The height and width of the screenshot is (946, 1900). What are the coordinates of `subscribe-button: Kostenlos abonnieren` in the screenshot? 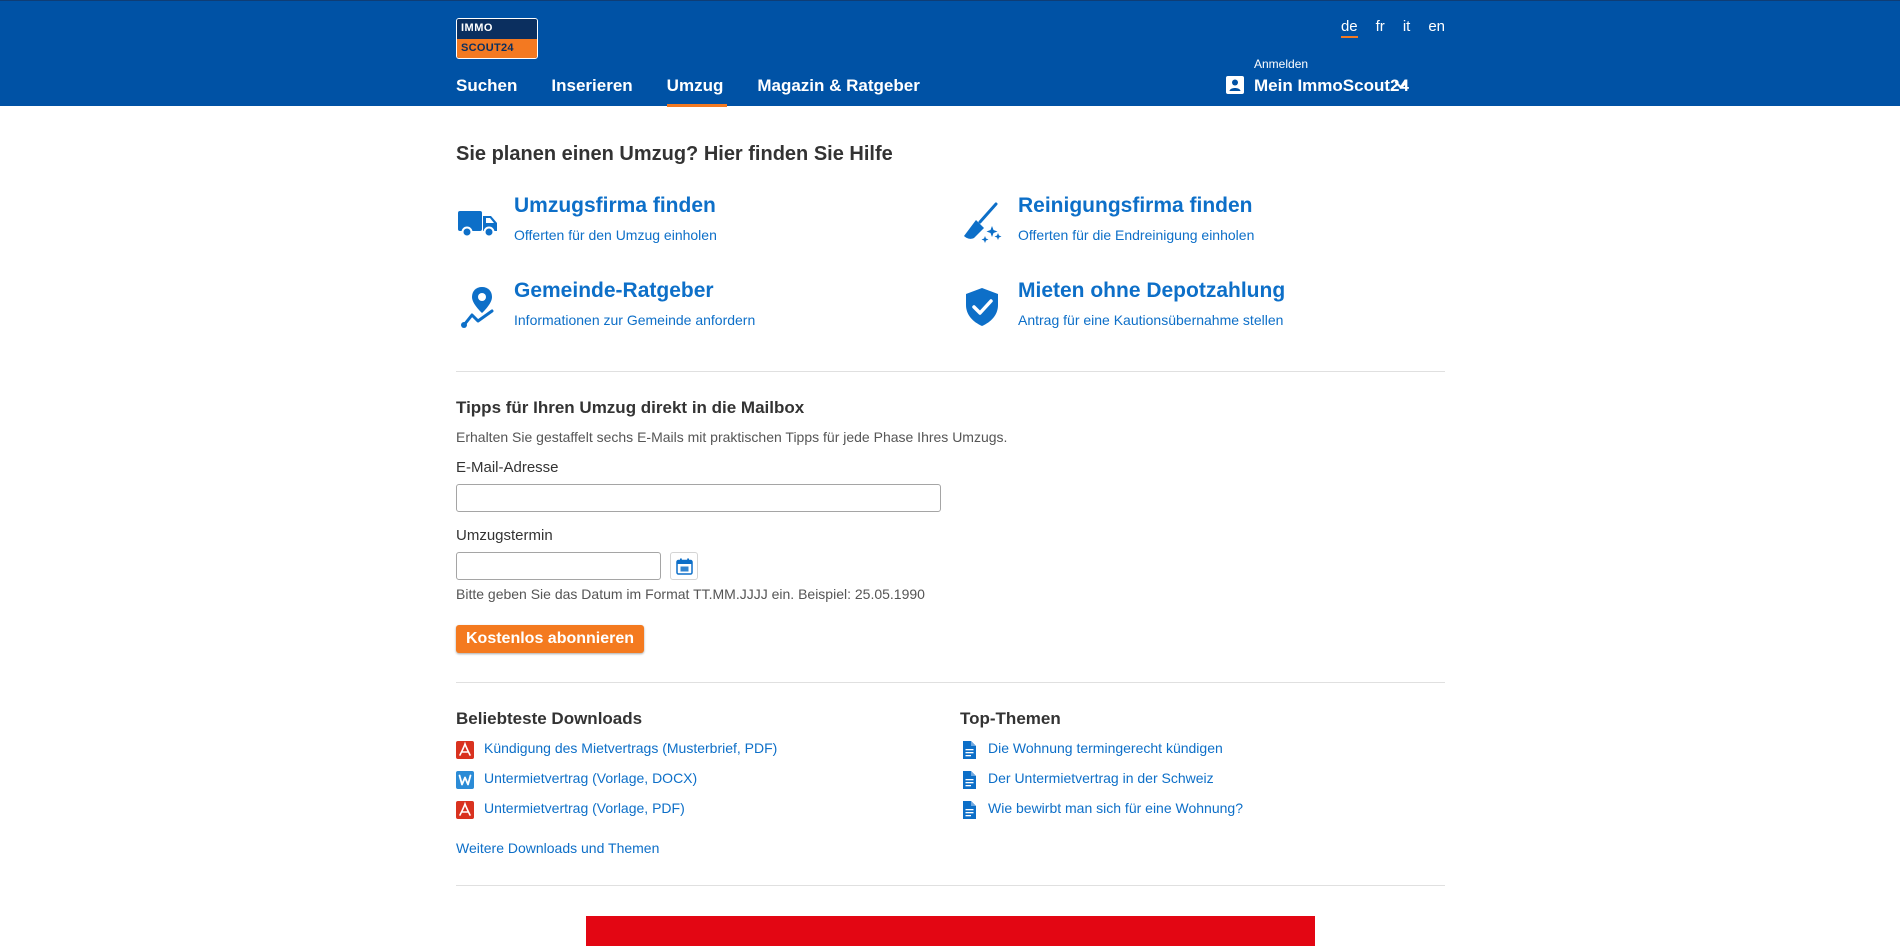 It's located at (550, 639).